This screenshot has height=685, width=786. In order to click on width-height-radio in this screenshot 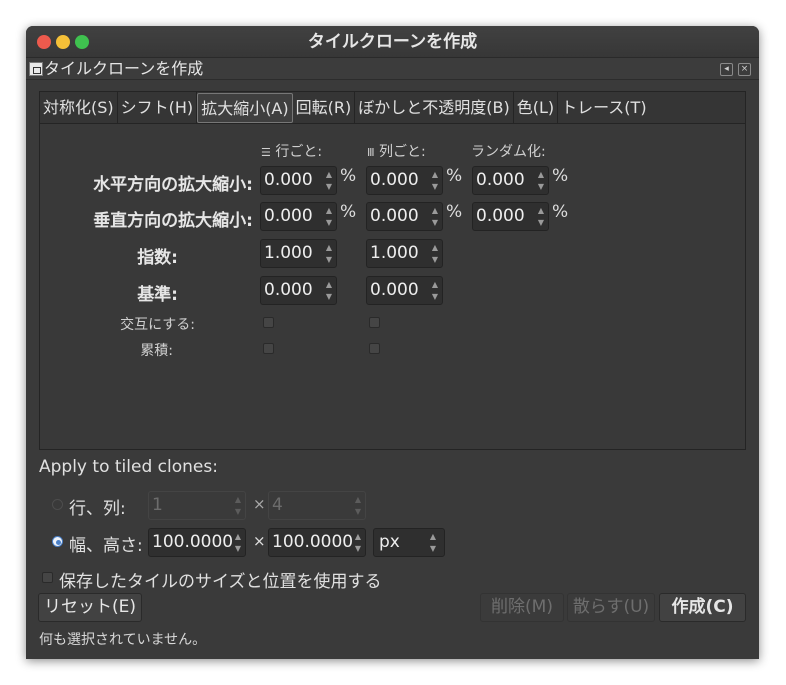, I will do `click(57, 541)`.